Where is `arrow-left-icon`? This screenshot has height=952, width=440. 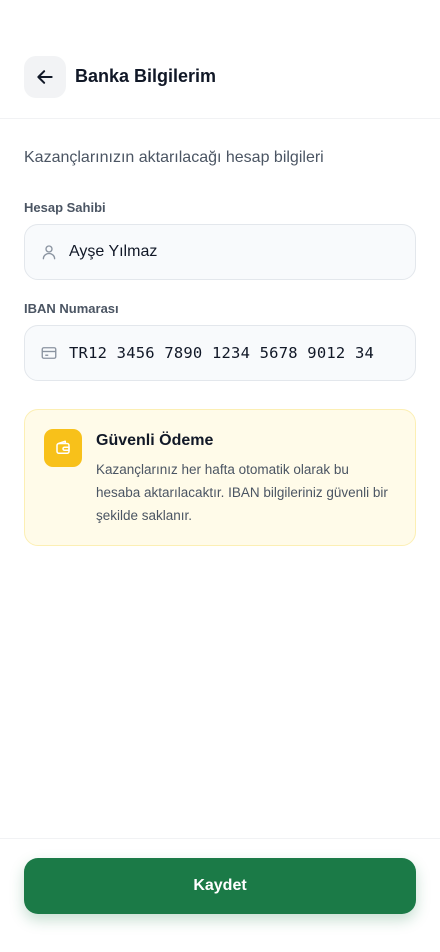 arrow-left-icon is located at coordinates (45, 77).